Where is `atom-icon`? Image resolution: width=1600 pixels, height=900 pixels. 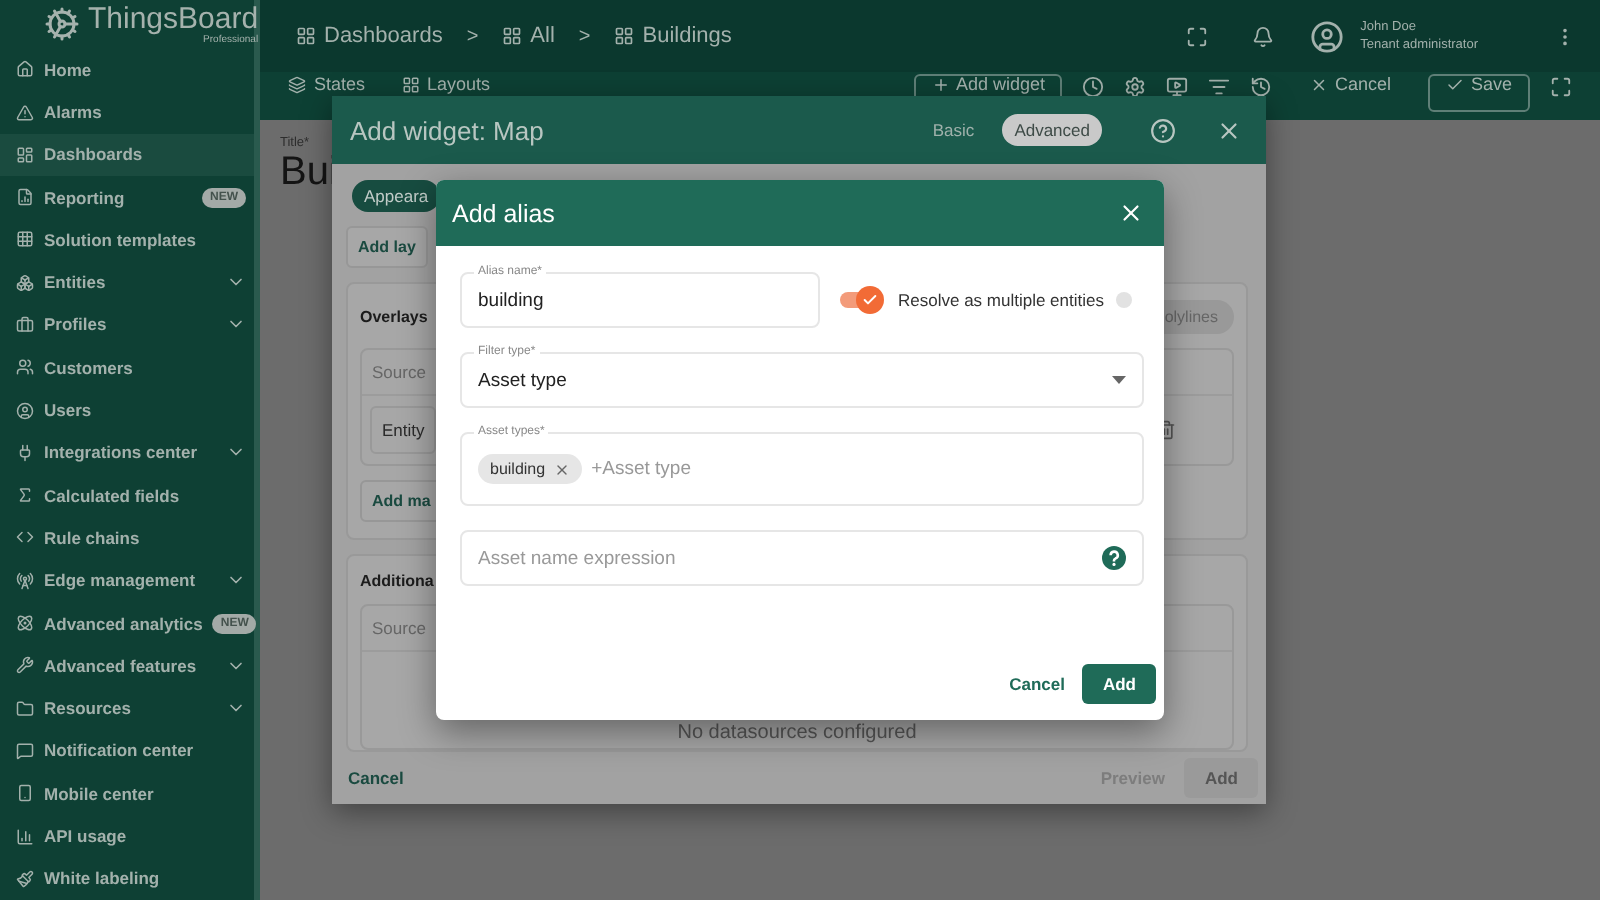 atom-icon is located at coordinates (25, 623).